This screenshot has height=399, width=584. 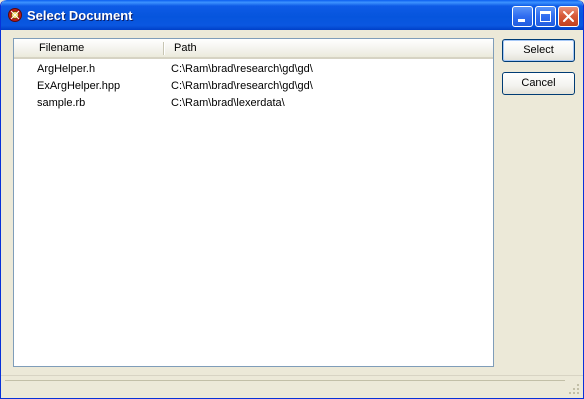 What do you see at coordinates (285, 388) in the screenshot?
I see `status-pane` at bounding box center [285, 388].